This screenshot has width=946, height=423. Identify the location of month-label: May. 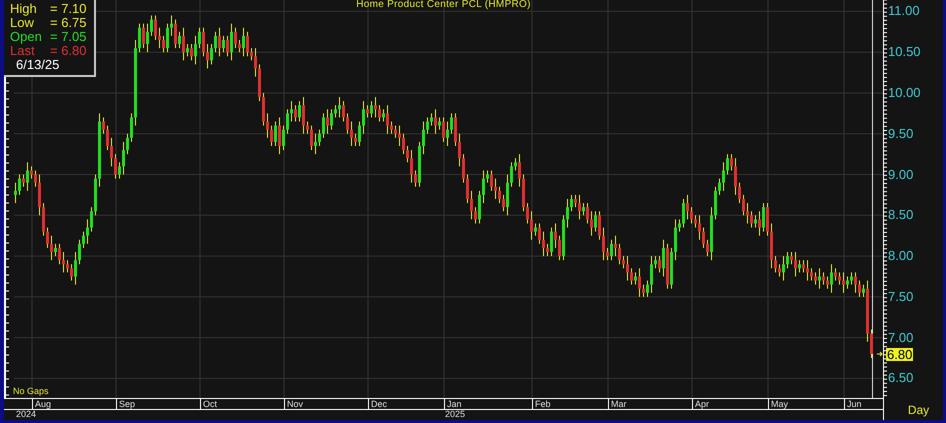
(778, 404).